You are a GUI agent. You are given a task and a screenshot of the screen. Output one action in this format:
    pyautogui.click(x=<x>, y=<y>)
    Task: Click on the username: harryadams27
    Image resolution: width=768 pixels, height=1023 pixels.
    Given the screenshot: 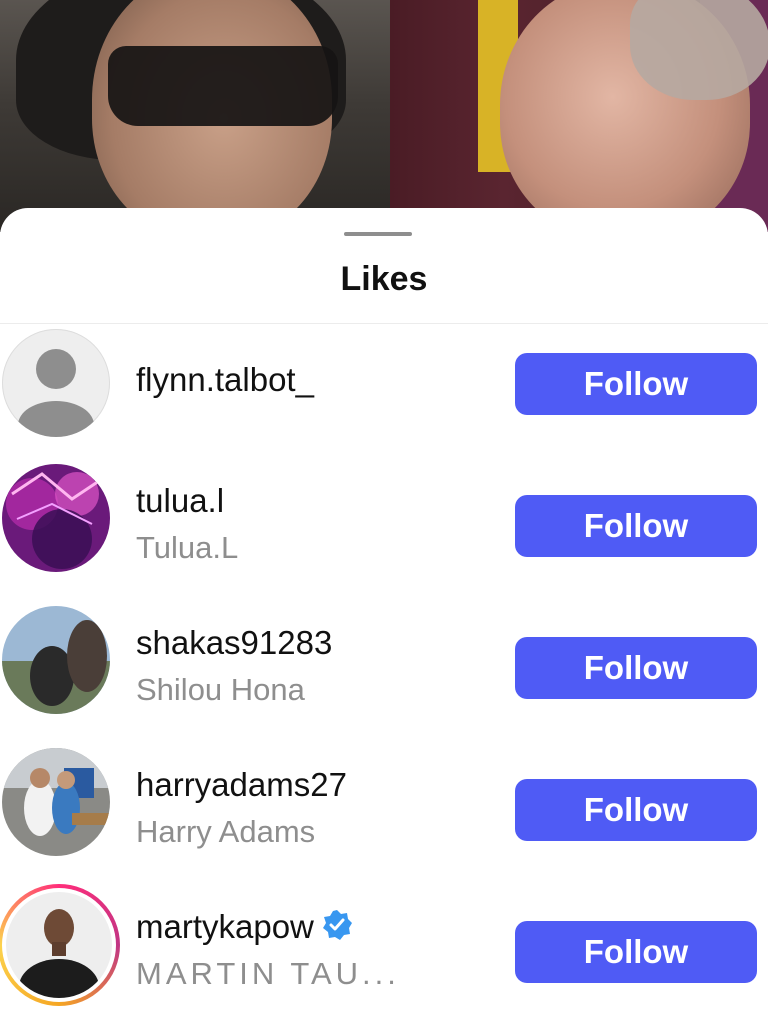 What is the action you would take?
    pyautogui.click(x=241, y=785)
    